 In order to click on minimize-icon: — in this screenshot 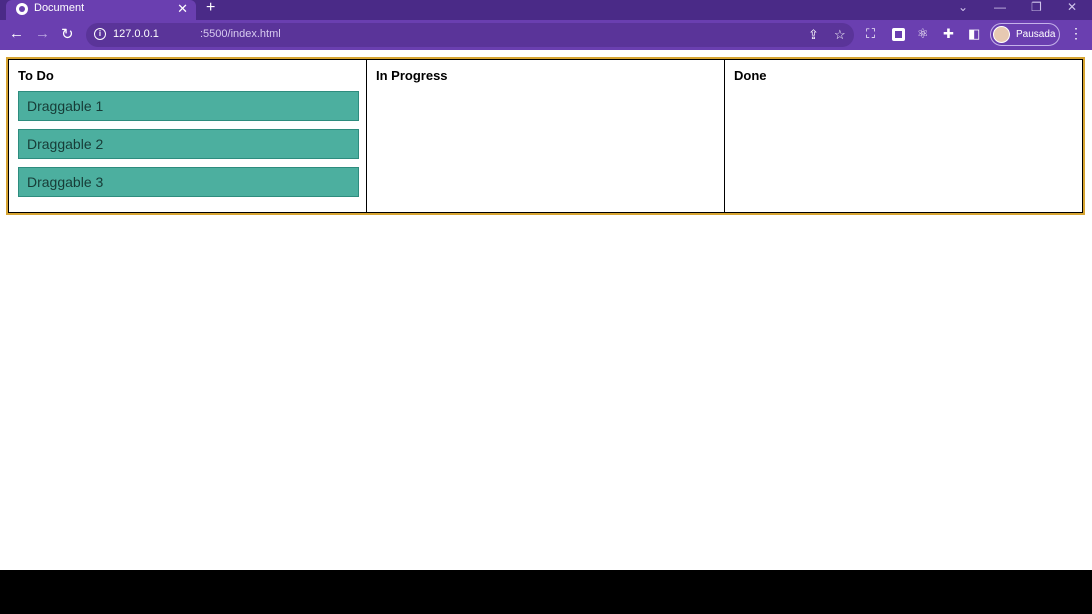, I will do `click(1000, 7)`.